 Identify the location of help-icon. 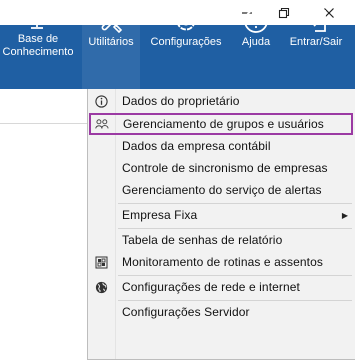
(256, 18).